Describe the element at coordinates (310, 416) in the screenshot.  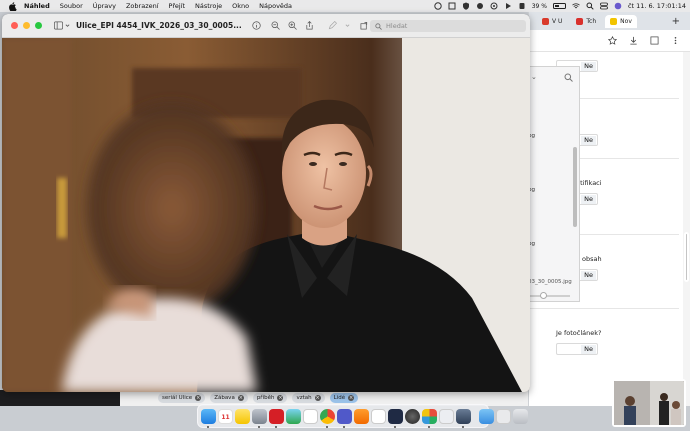
I see `document-icon` at that location.